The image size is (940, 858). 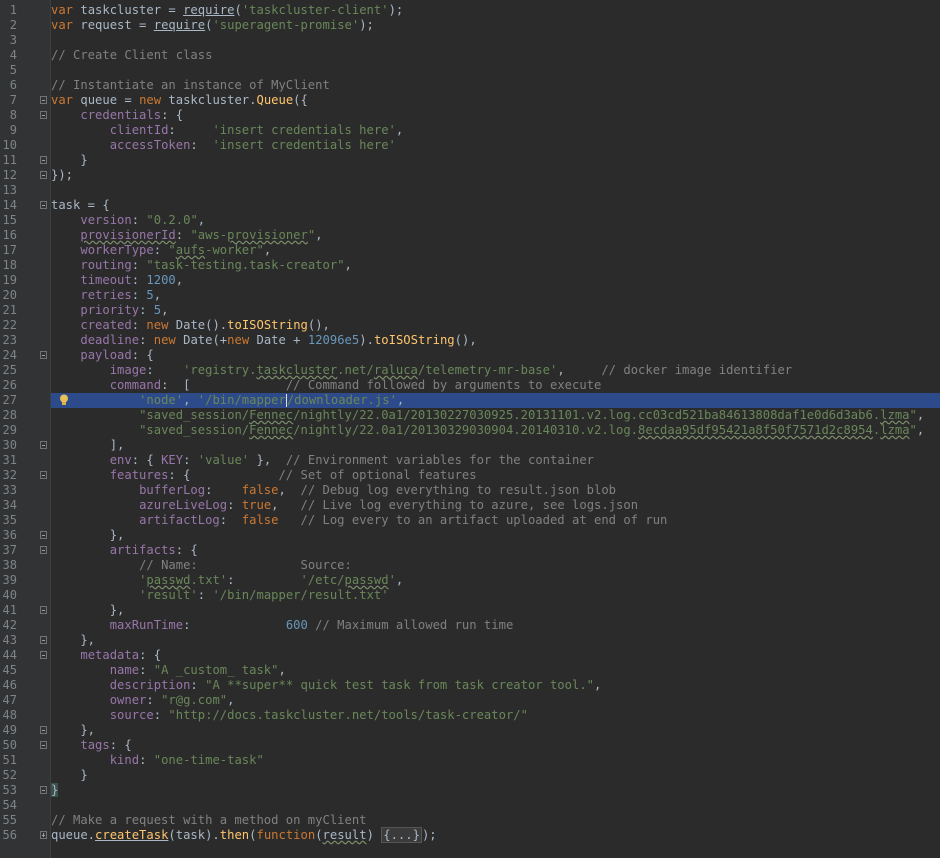 What do you see at coordinates (296, 625) in the screenshot?
I see `code-token: 600` at bounding box center [296, 625].